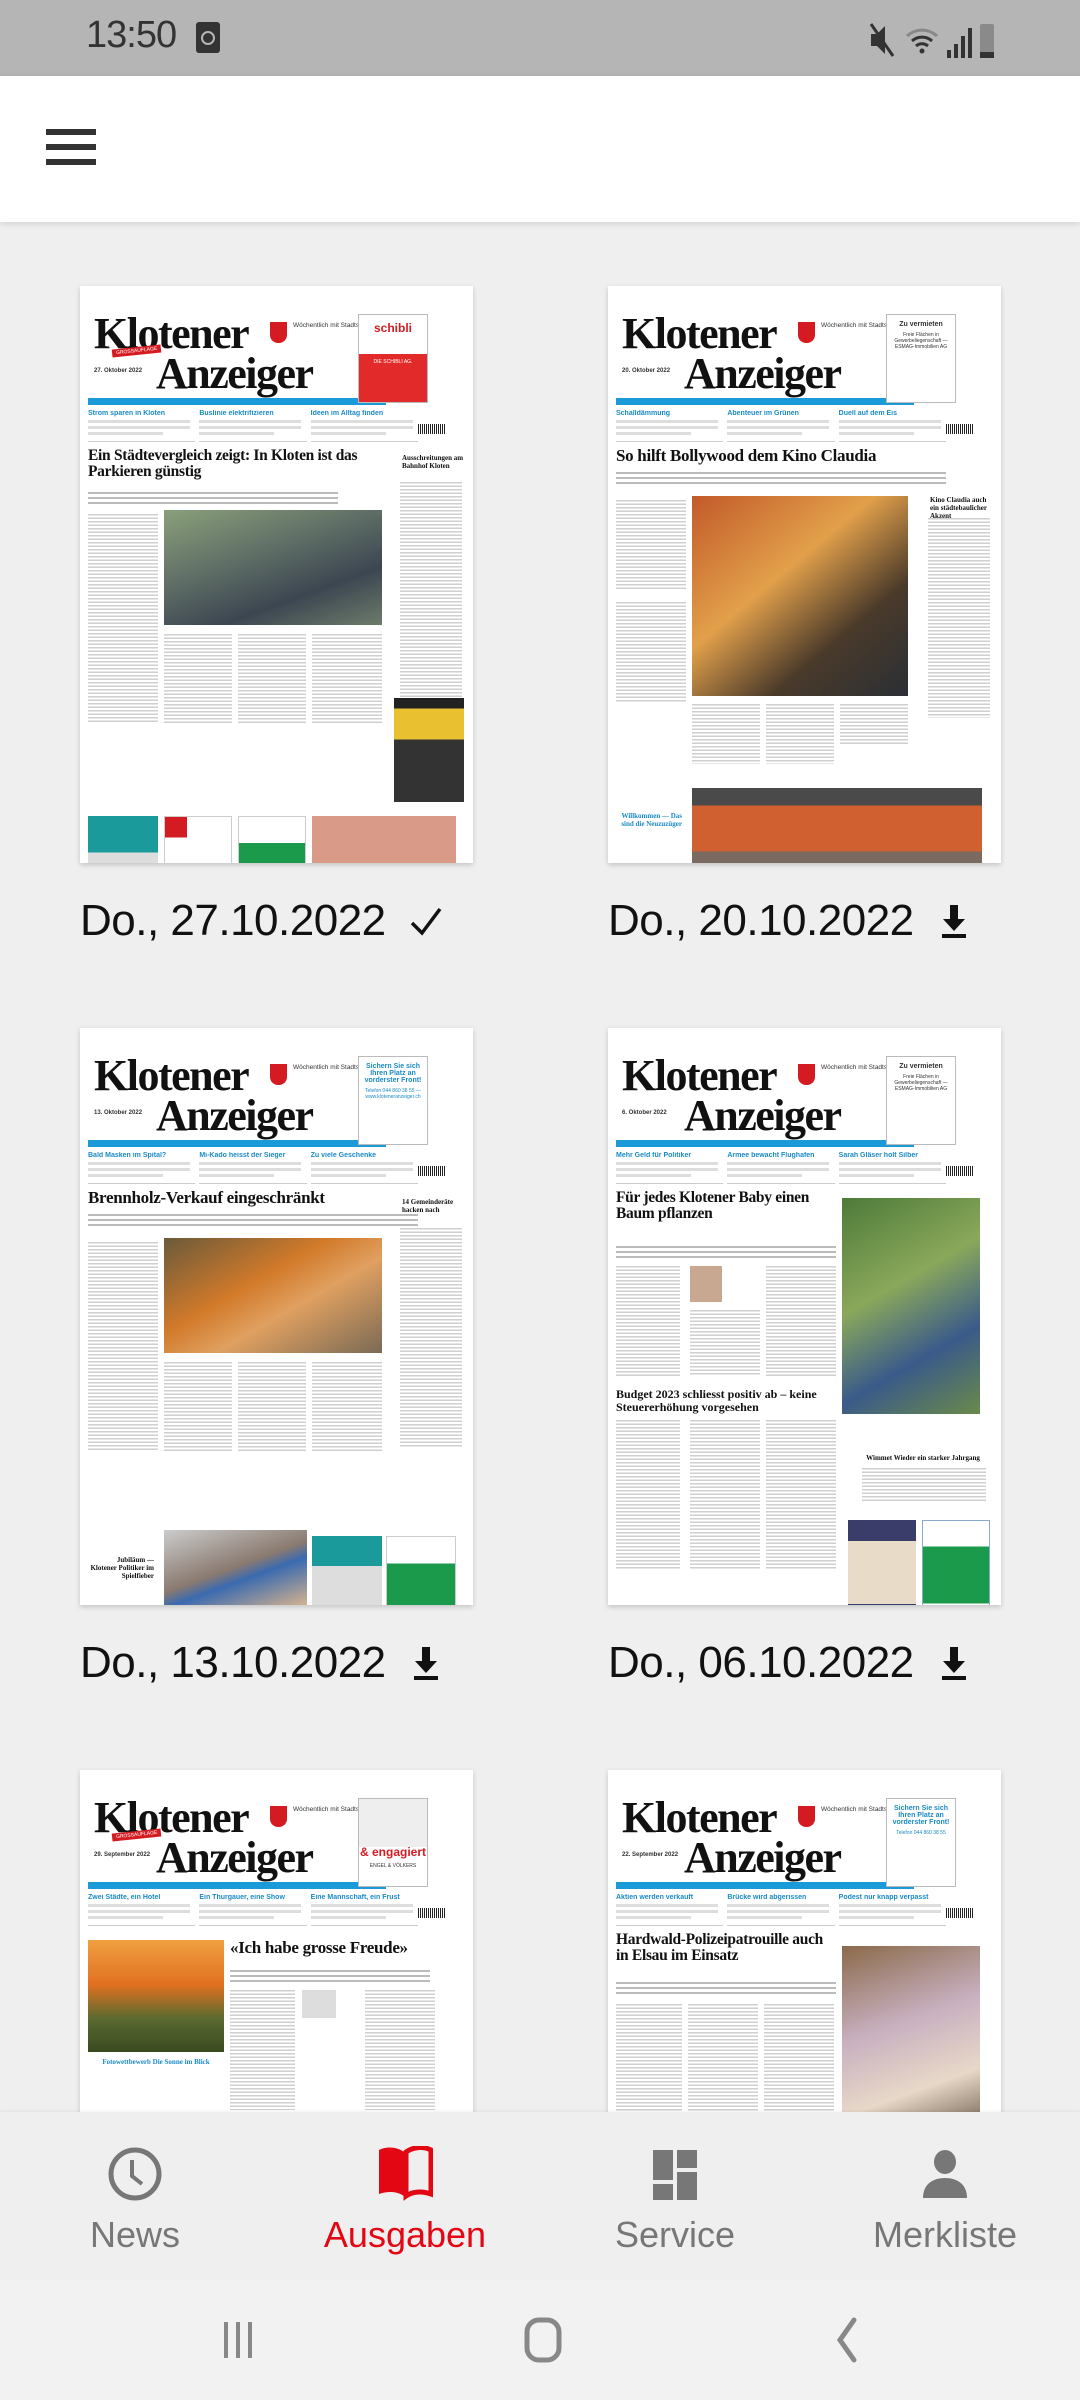 Image resolution: width=1080 pixels, height=2400 pixels. What do you see at coordinates (135, 2196) in the screenshot?
I see `nav-item-news: News` at bounding box center [135, 2196].